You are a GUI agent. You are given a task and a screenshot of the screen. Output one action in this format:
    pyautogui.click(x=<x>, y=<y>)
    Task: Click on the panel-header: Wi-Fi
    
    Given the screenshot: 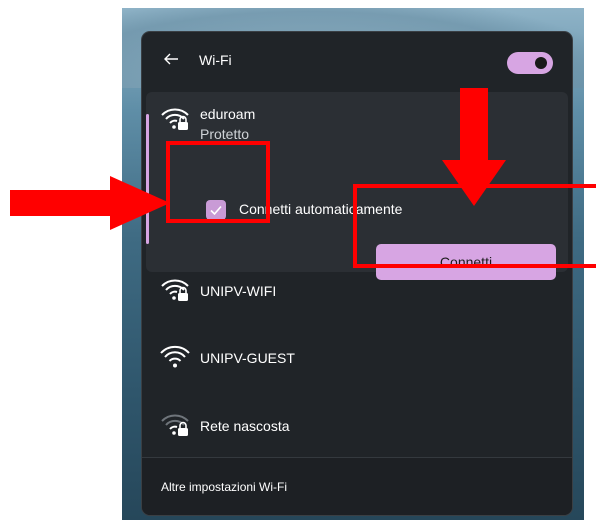 What is the action you would take?
    pyautogui.click(x=357, y=61)
    